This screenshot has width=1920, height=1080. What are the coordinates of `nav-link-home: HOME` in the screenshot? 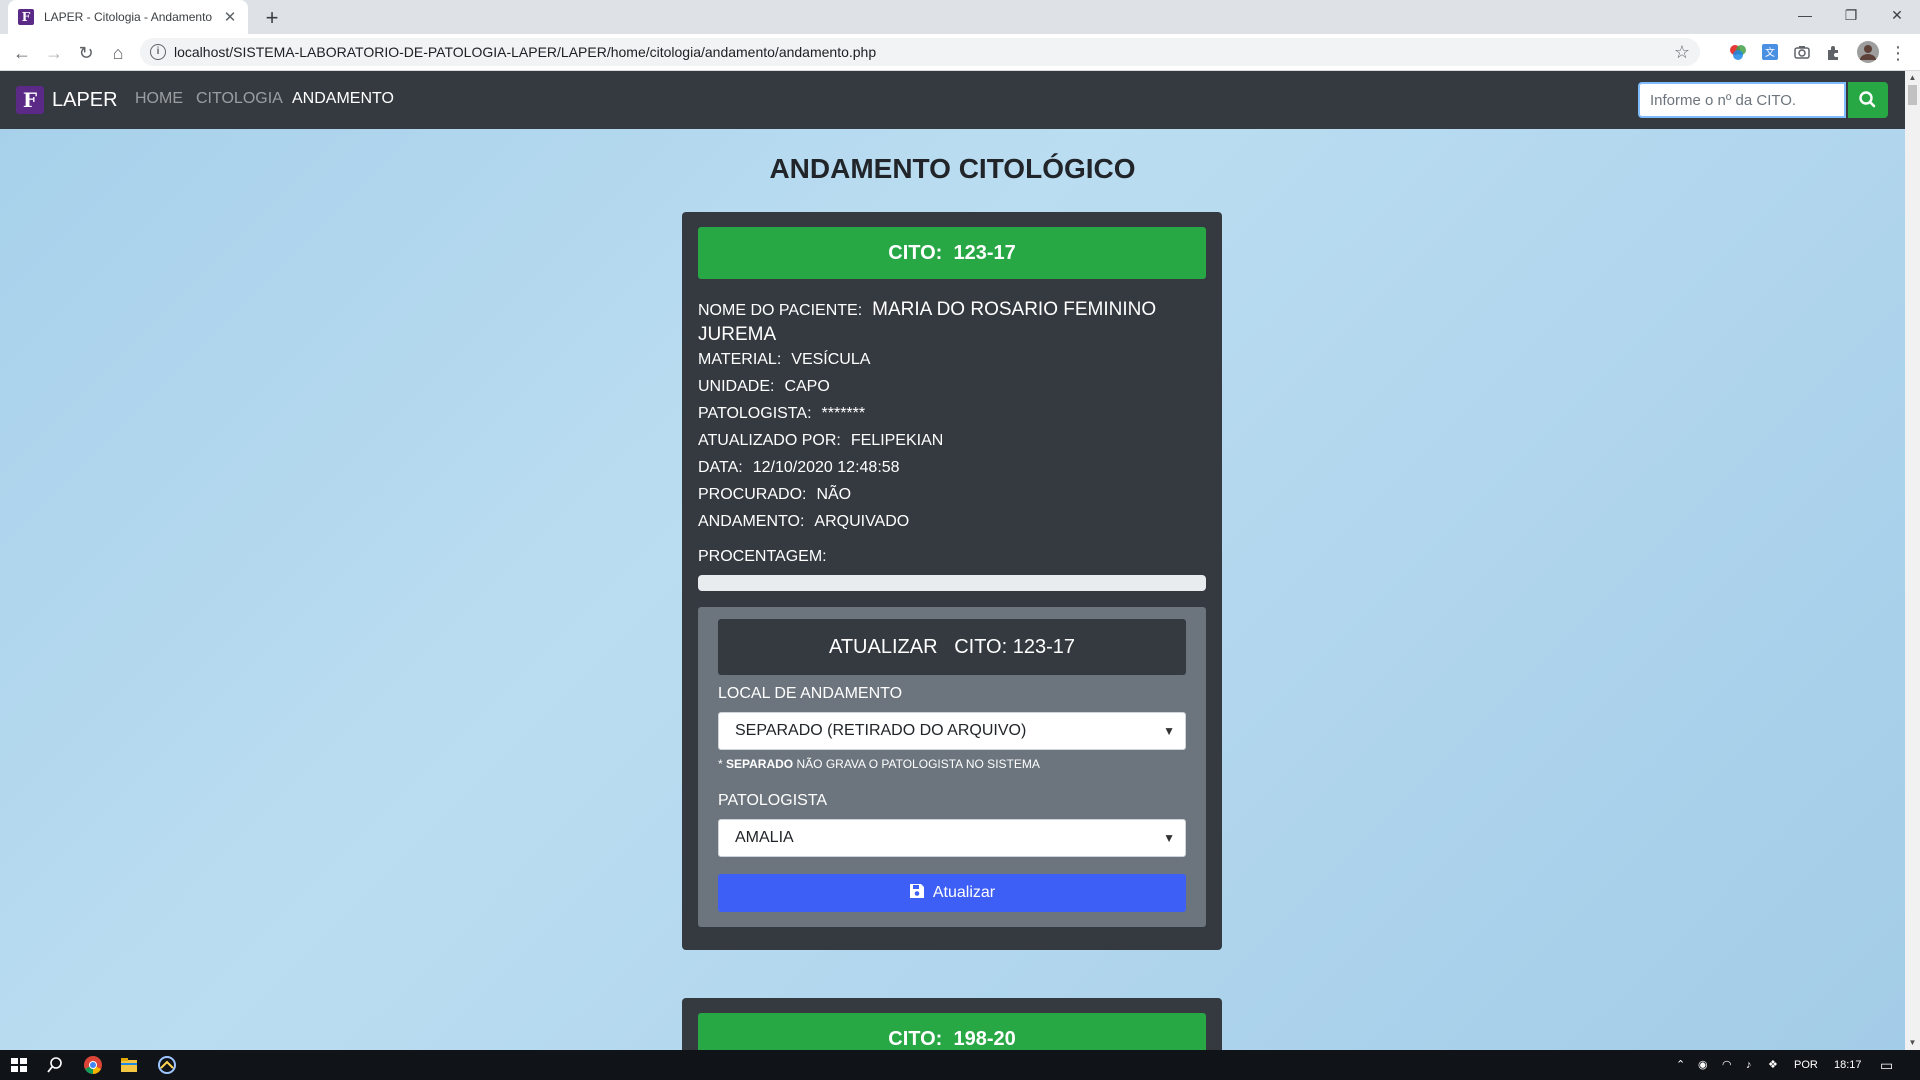 It's located at (159, 99).